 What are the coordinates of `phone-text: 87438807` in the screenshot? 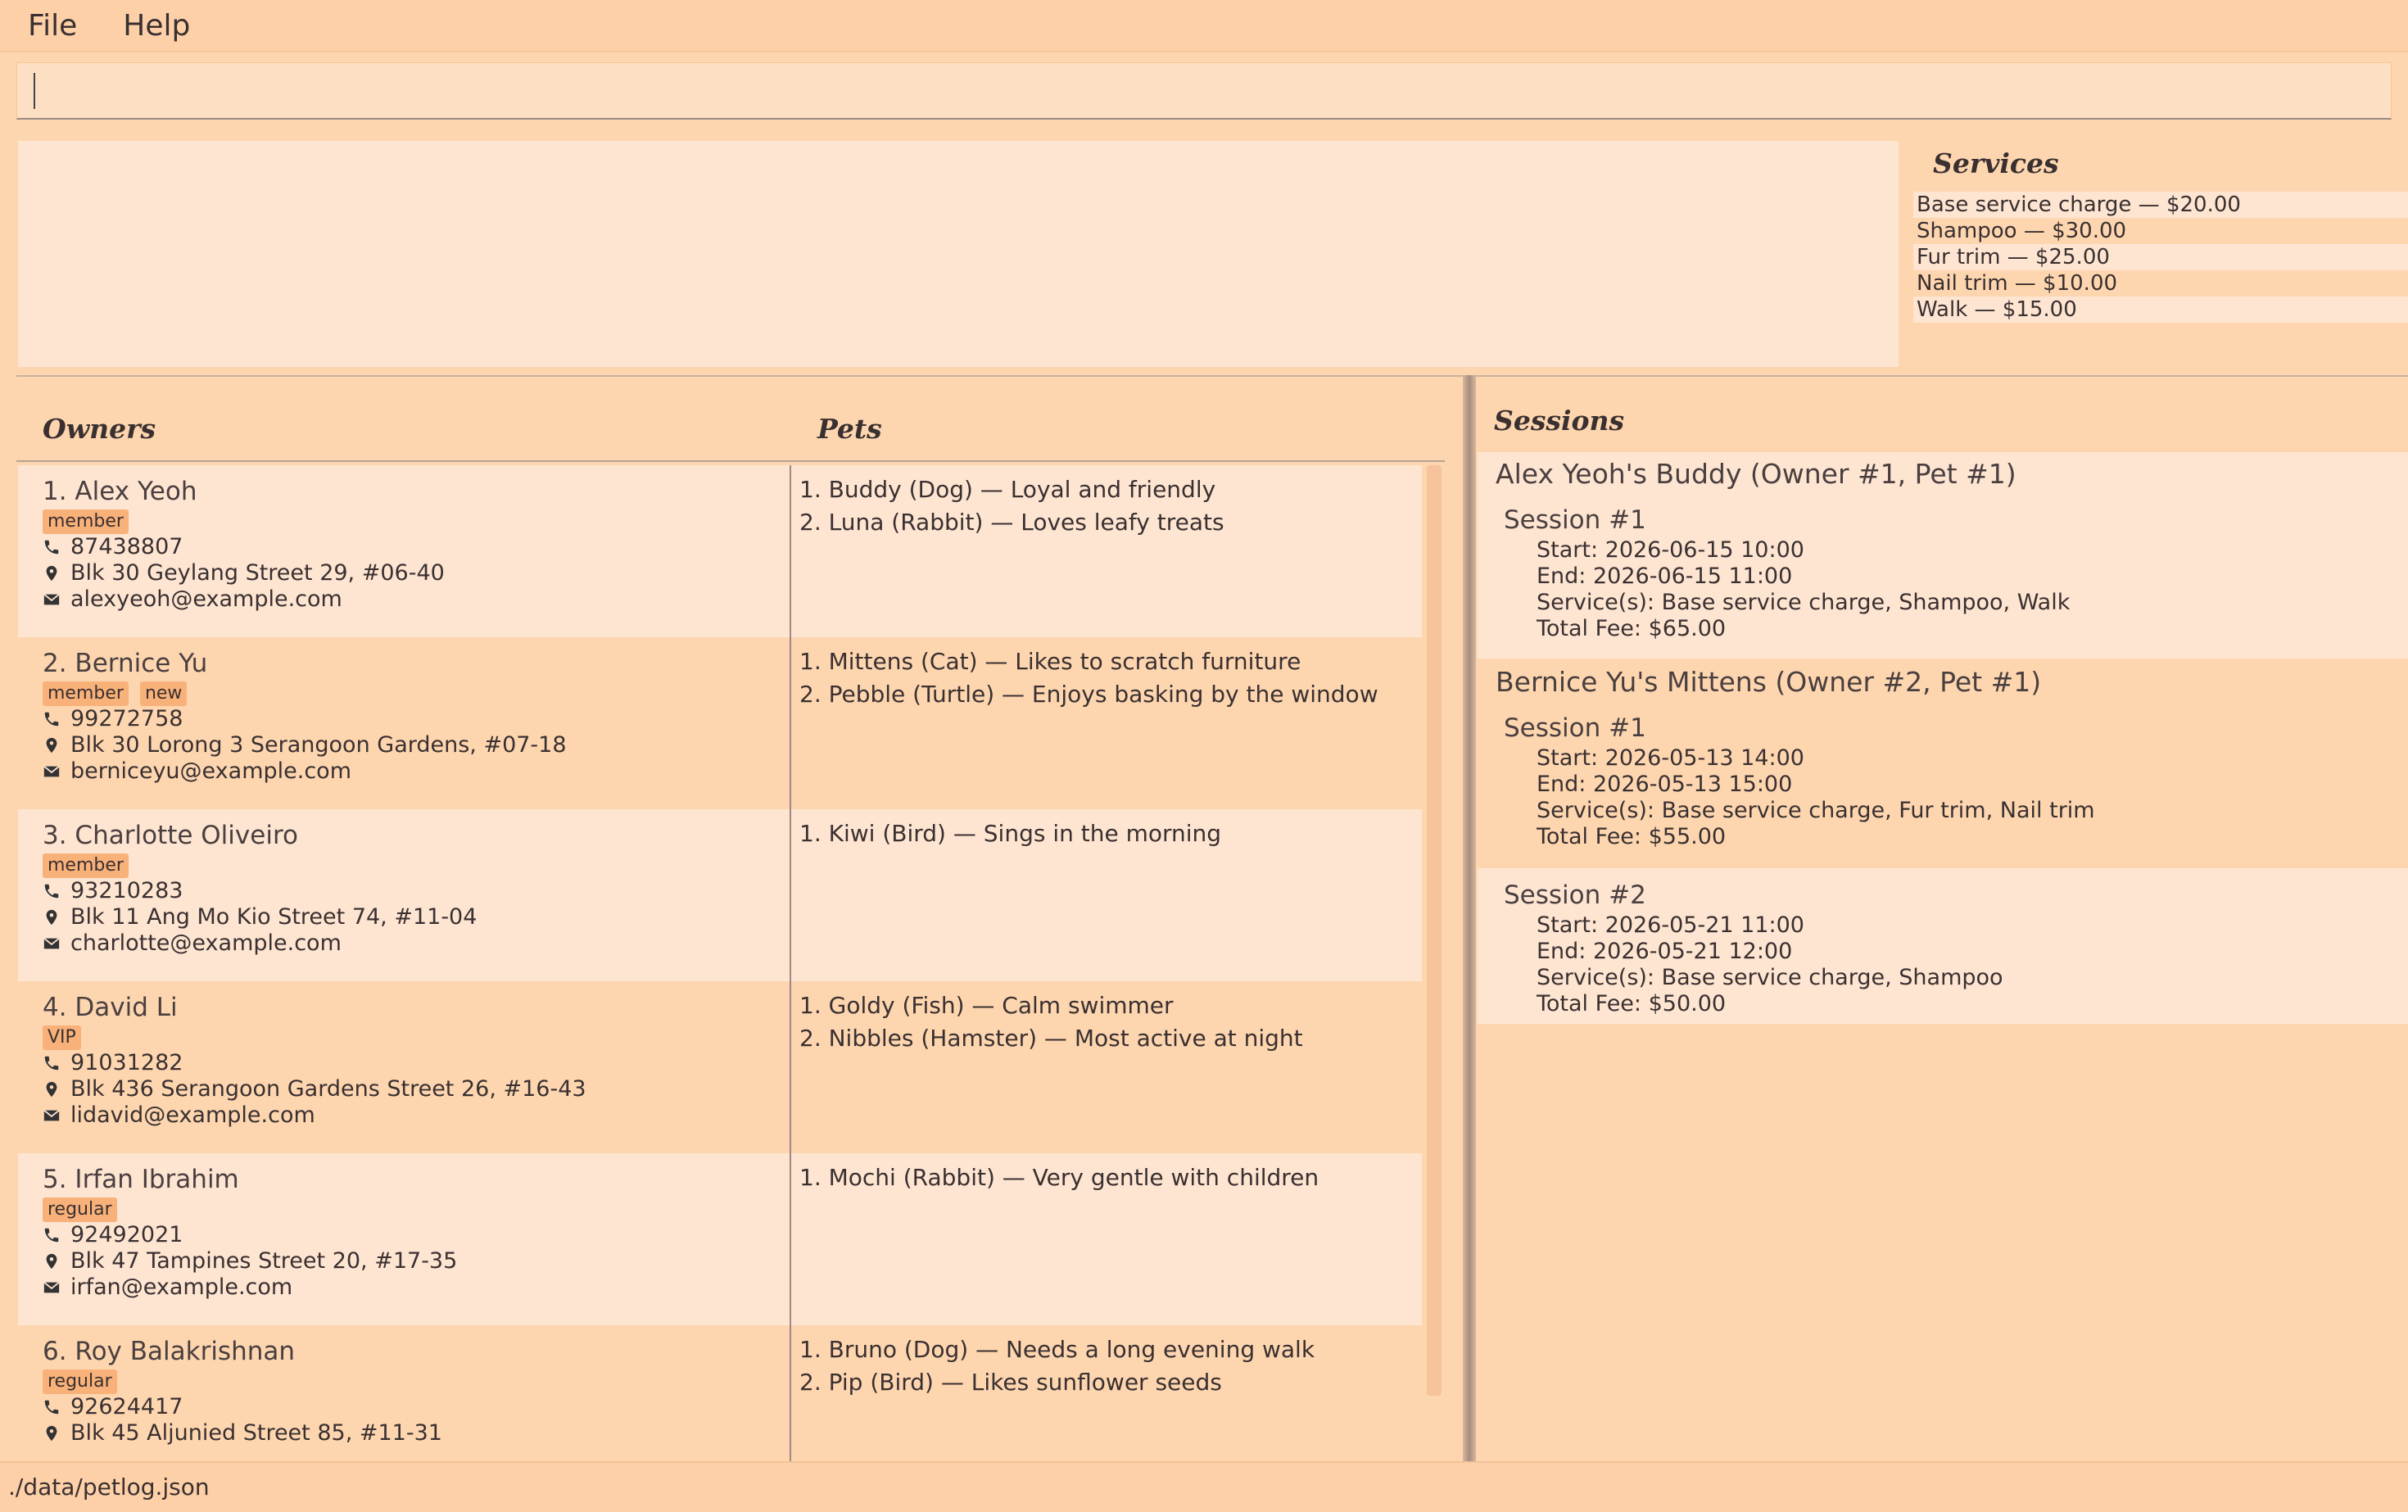 It's located at (126, 547).